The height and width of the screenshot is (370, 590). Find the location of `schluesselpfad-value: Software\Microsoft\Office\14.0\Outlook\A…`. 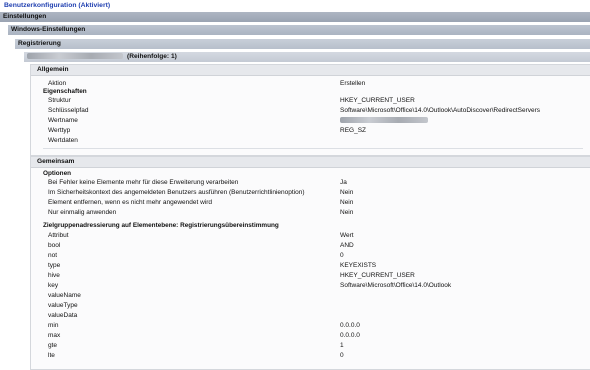

schluesselpfad-value: Software\Microsoft\Office\14.0\Outlook\A… is located at coordinates (440, 110).